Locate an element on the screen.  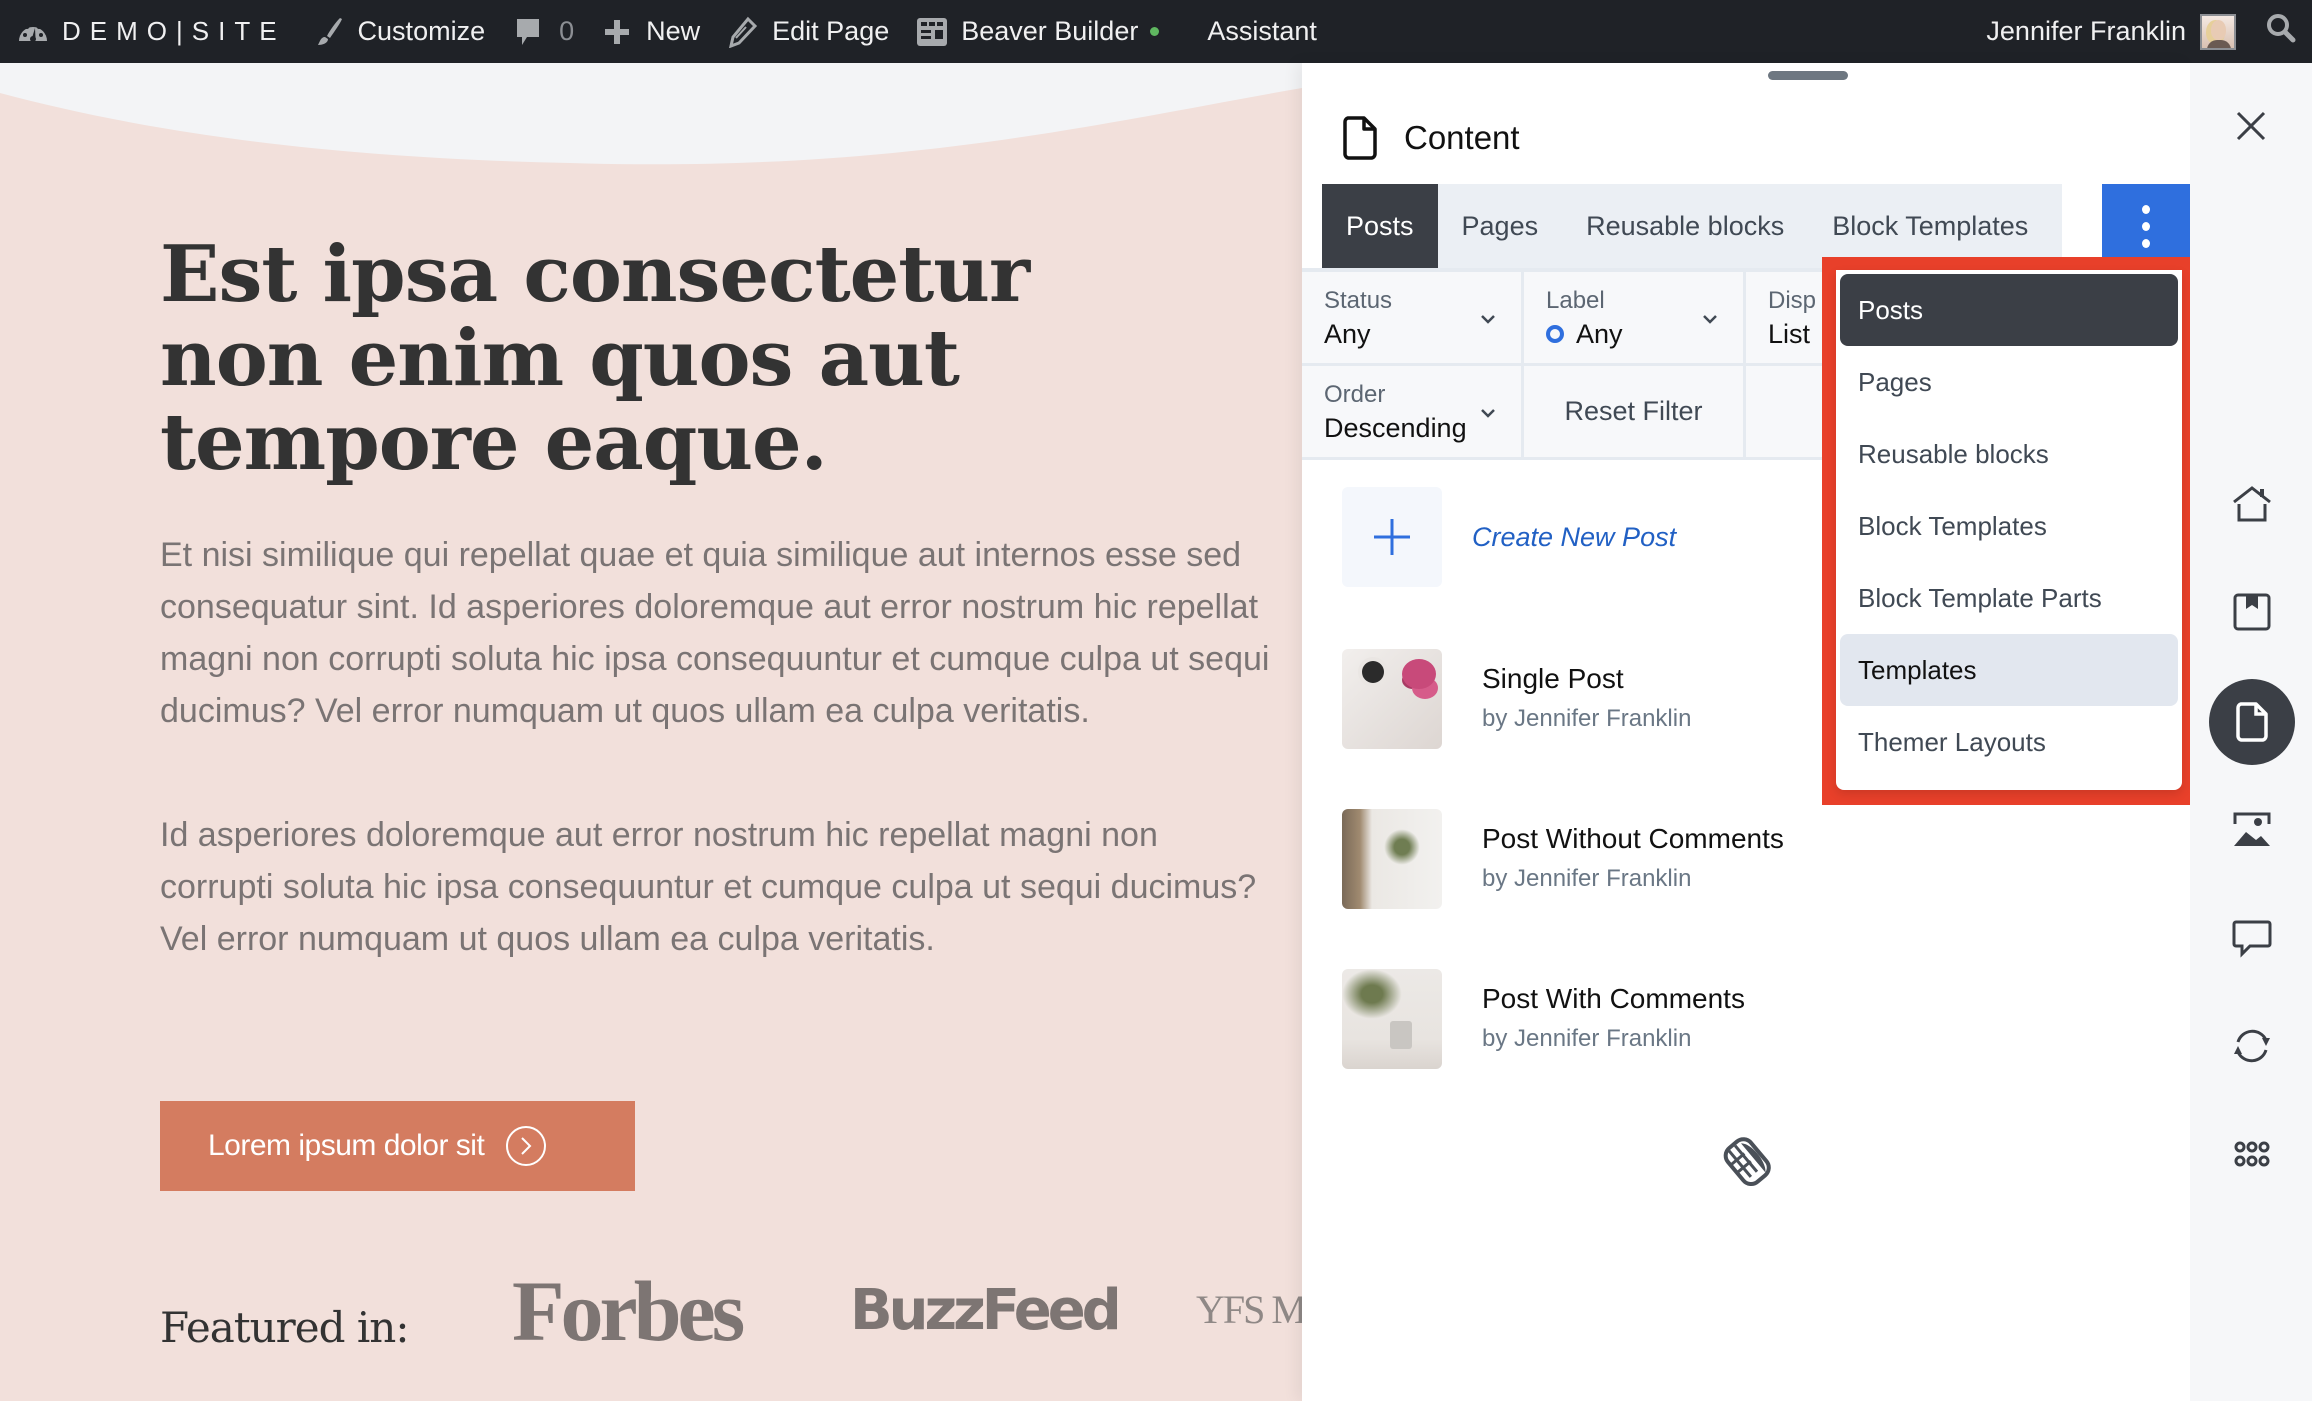
rail-home-button is located at coordinates (2252, 504).